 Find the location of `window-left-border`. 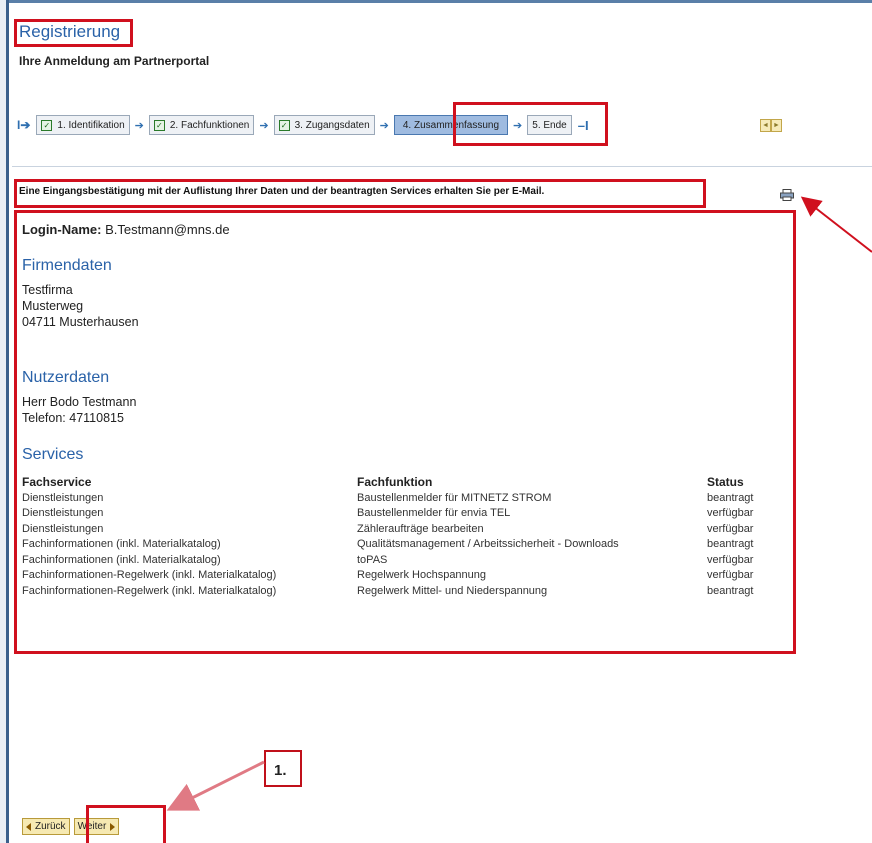

window-left-border is located at coordinates (4, 421).